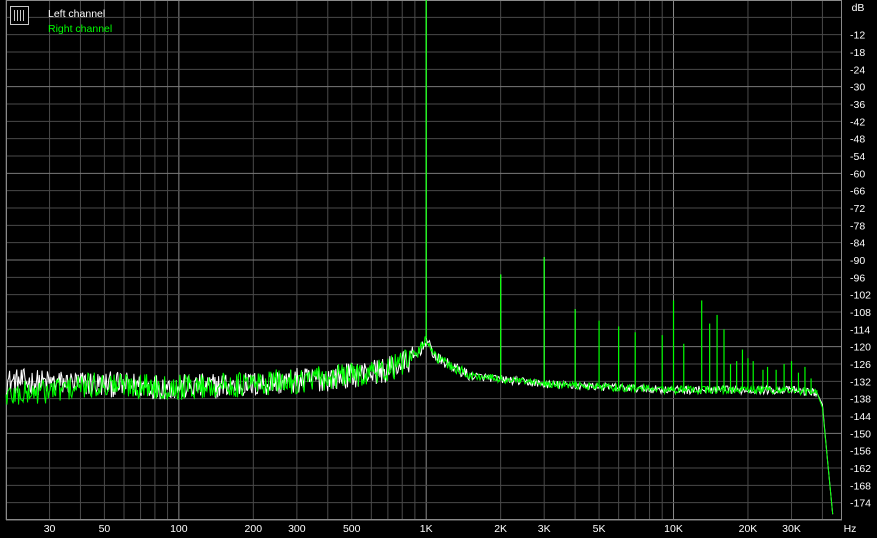 The height and width of the screenshot is (538, 877). Describe the element at coordinates (857, 278) in the screenshot. I see `y-tick-label: -96` at that location.